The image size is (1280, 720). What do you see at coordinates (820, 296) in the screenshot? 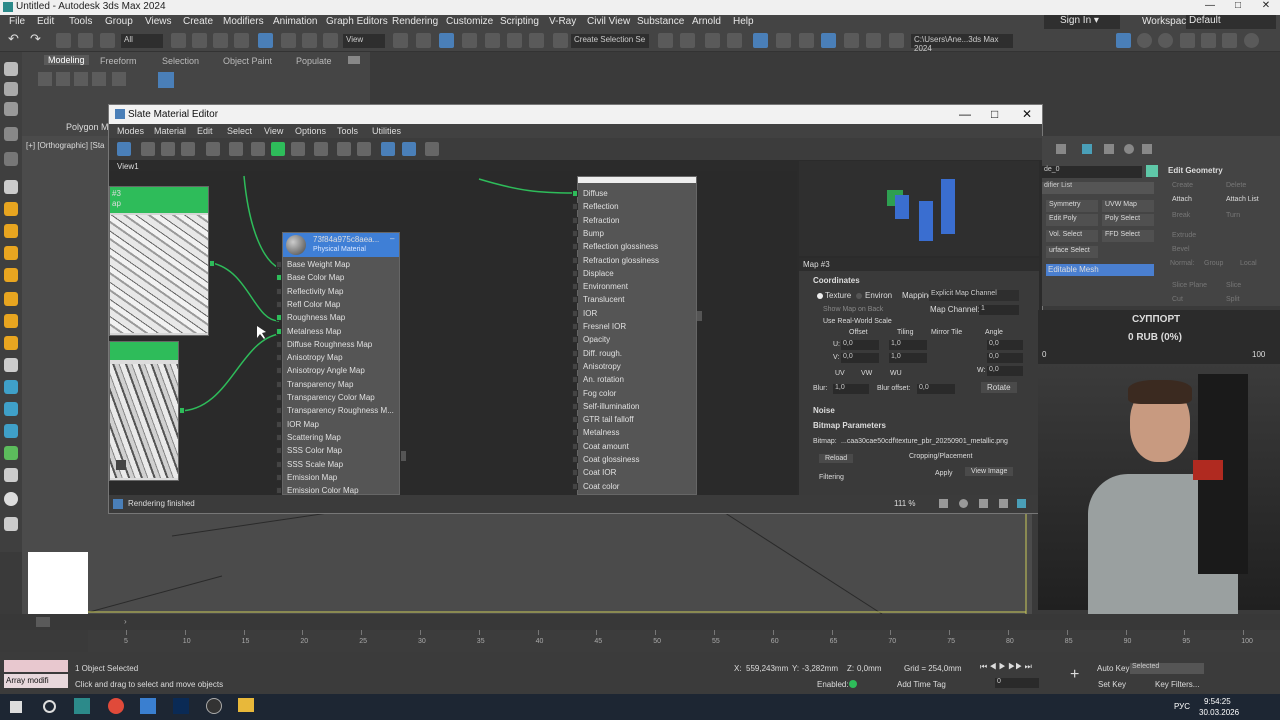
I see `texture-radio` at bounding box center [820, 296].